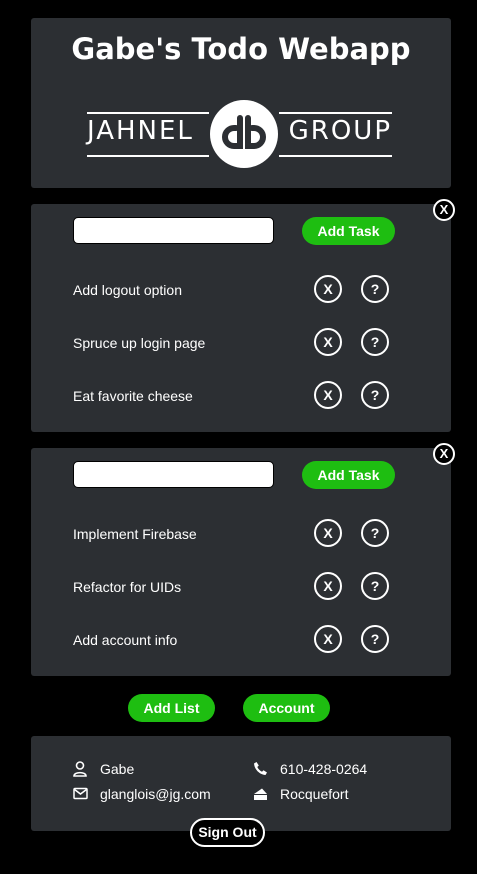 This screenshot has height=874, width=477. What do you see at coordinates (241, 534) in the screenshot?
I see `task-row: Implement Firebase X ?` at bounding box center [241, 534].